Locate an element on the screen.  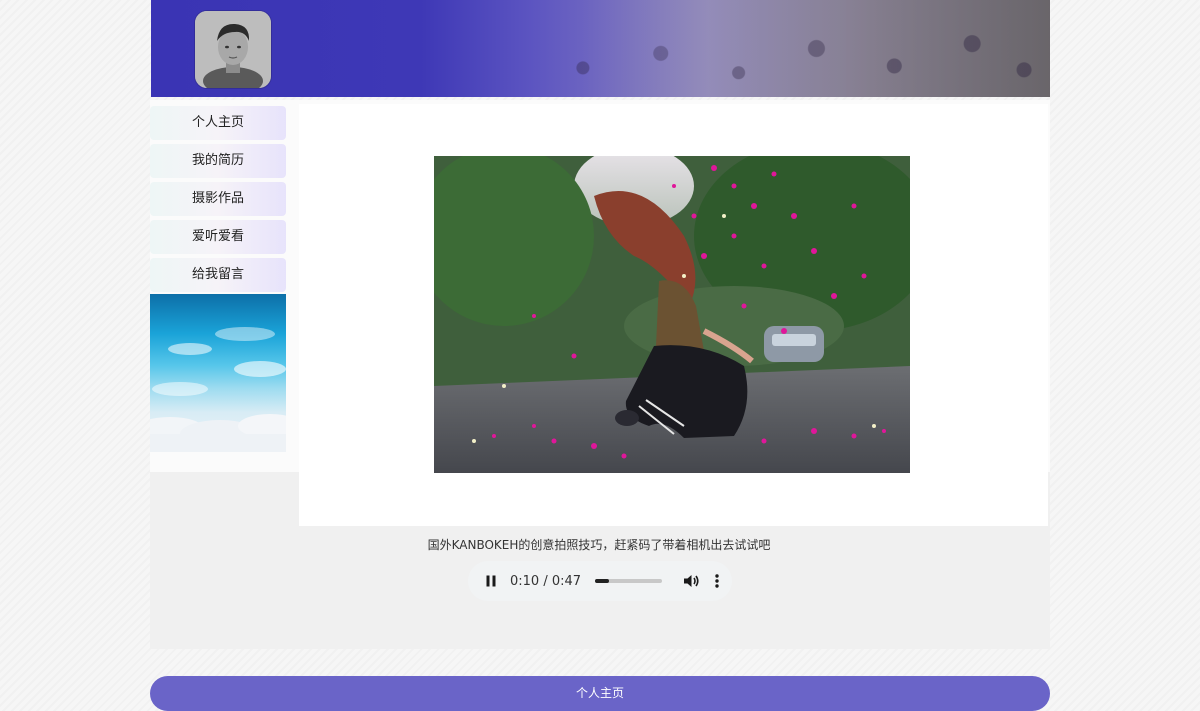
avatar-portrait-icon is located at coordinates (233, 49).